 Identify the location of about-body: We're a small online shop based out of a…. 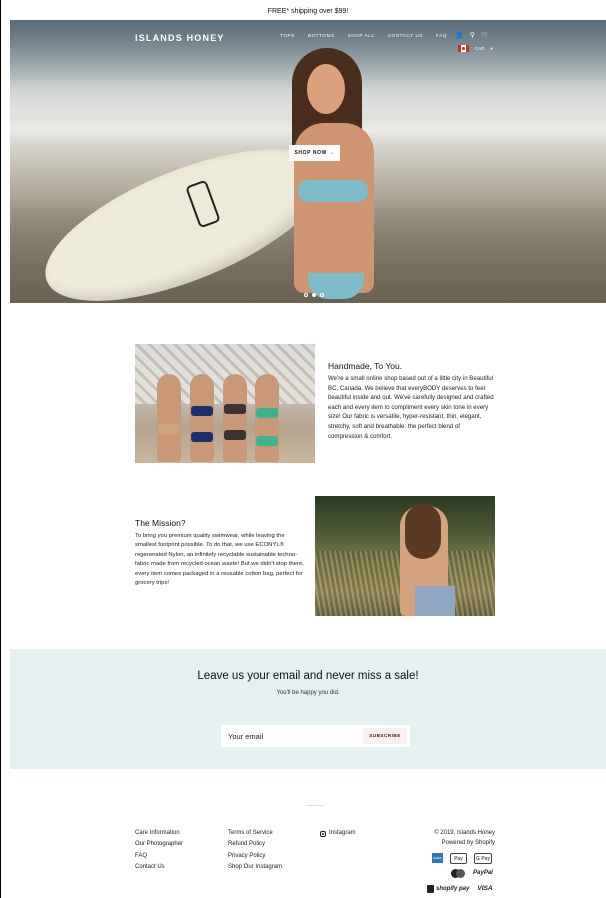
(411, 407).